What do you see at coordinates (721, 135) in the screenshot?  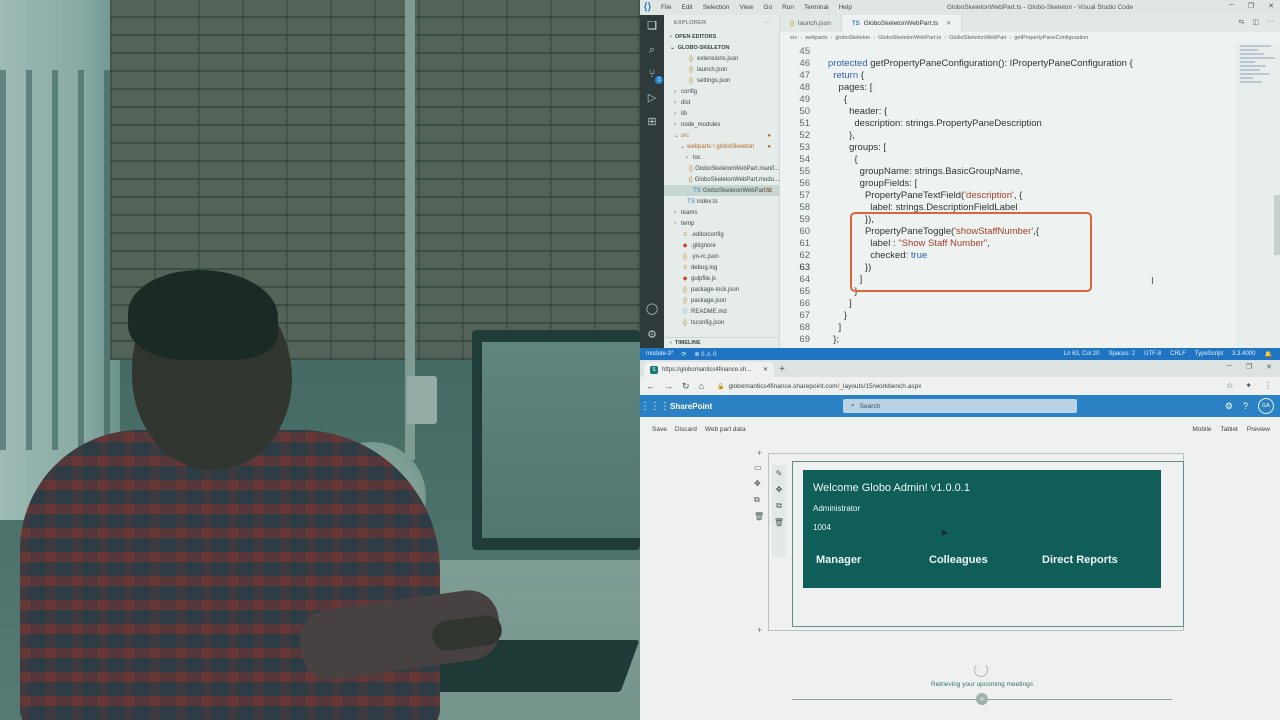 I see `tree-item: ⌄ src ●` at bounding box center [721, 135].